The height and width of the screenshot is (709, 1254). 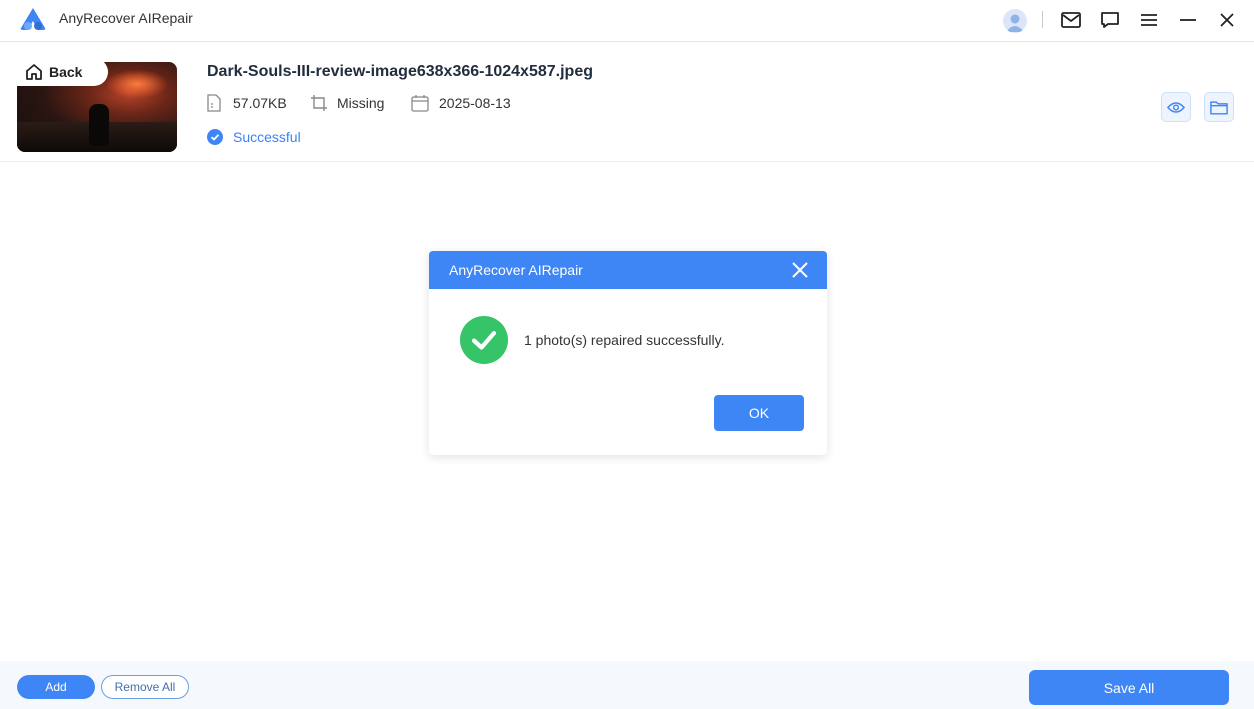 What do you see at coordinates (1015, 21) in the screenshot?
I see `user-avatar-icon` at bounding box center [1015, 21].